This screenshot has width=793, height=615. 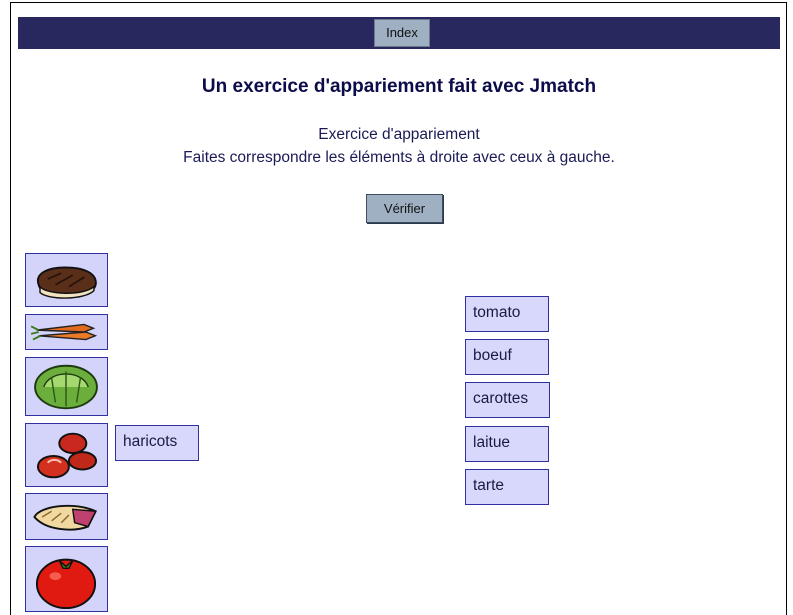 I want to click on carrots-icon, so click(x=64, y=332).